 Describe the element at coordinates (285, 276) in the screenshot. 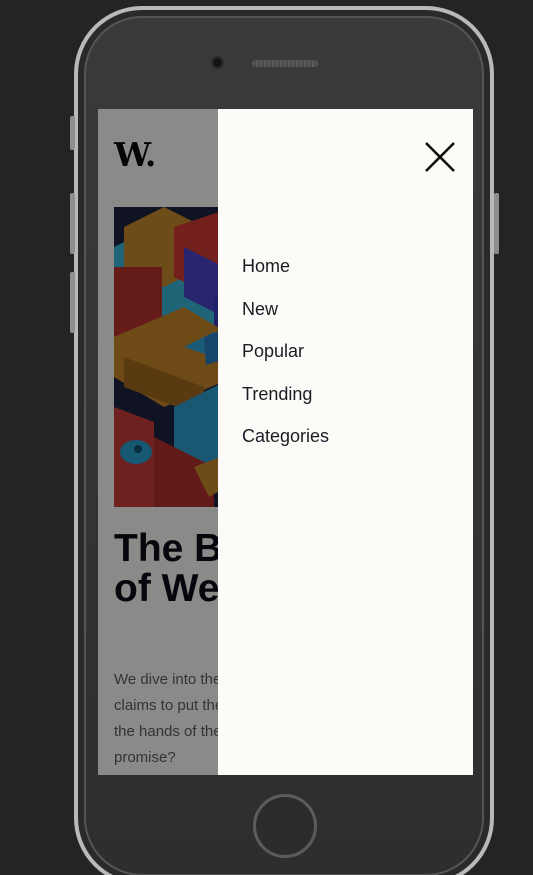

I see `nav-item-home: Home` at that location.